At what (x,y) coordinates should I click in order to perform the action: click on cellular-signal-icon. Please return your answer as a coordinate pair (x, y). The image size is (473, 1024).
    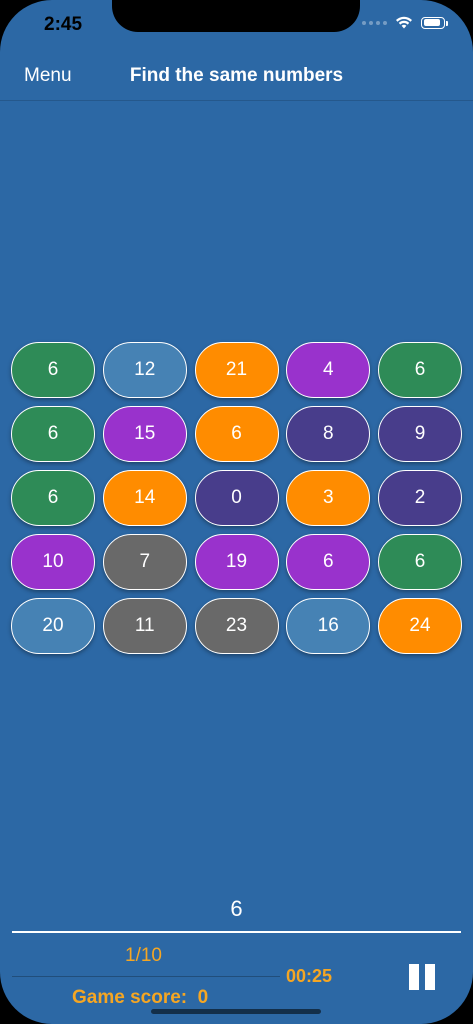
    Looking at the image, I should click on (374, 22).